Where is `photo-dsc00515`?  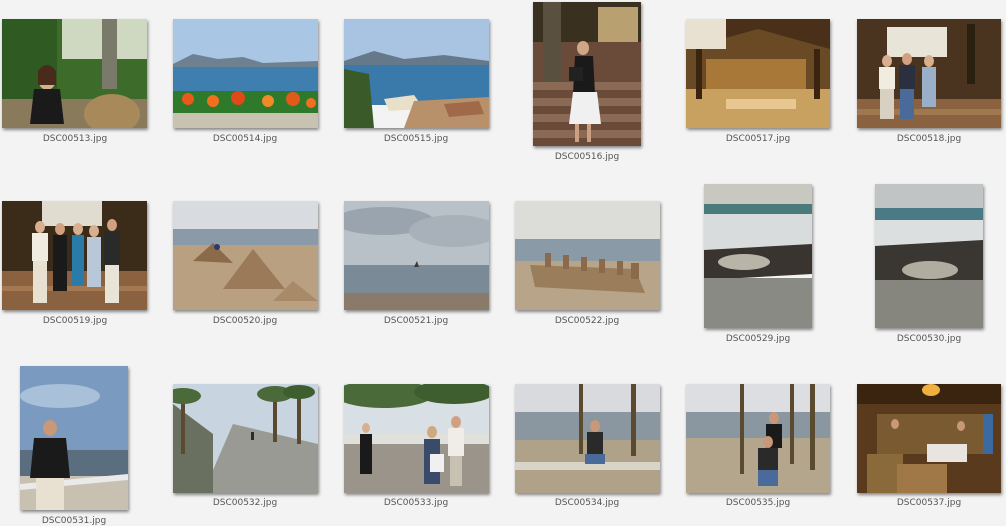 photo-dsc00515 is located at coordinates (416, 73).